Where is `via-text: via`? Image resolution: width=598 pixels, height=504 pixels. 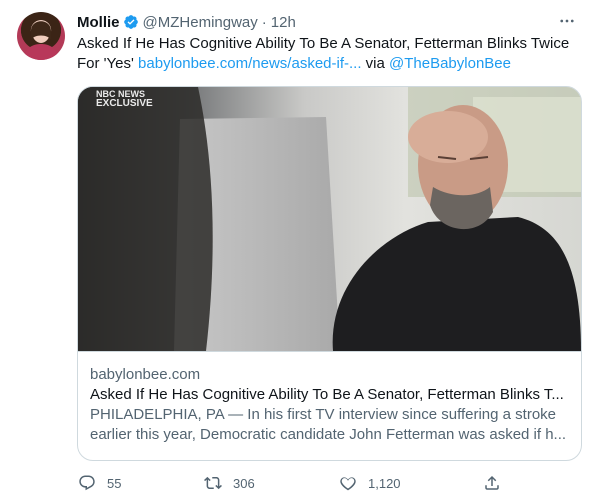 via-text: via is located at coordinates (375, 63).